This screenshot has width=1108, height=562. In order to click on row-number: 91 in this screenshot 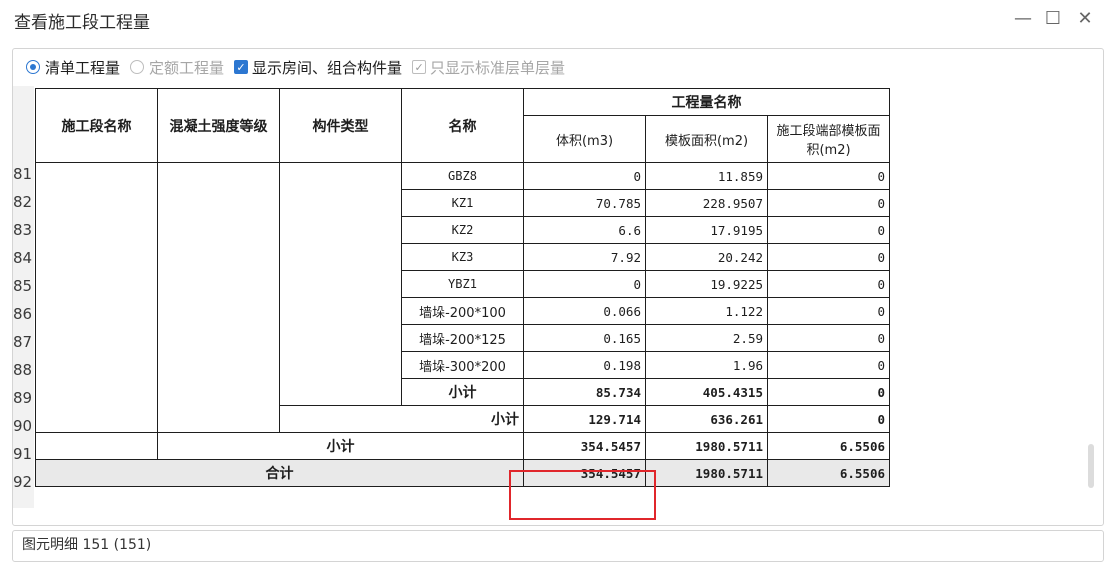, I will do `click(23, 454)`.